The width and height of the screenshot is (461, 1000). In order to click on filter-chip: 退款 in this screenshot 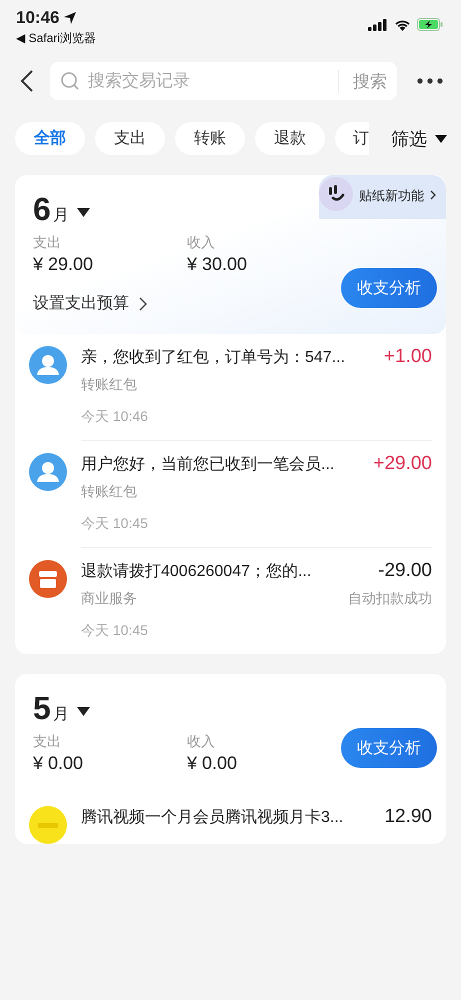, I will do `click(290, 138)`.